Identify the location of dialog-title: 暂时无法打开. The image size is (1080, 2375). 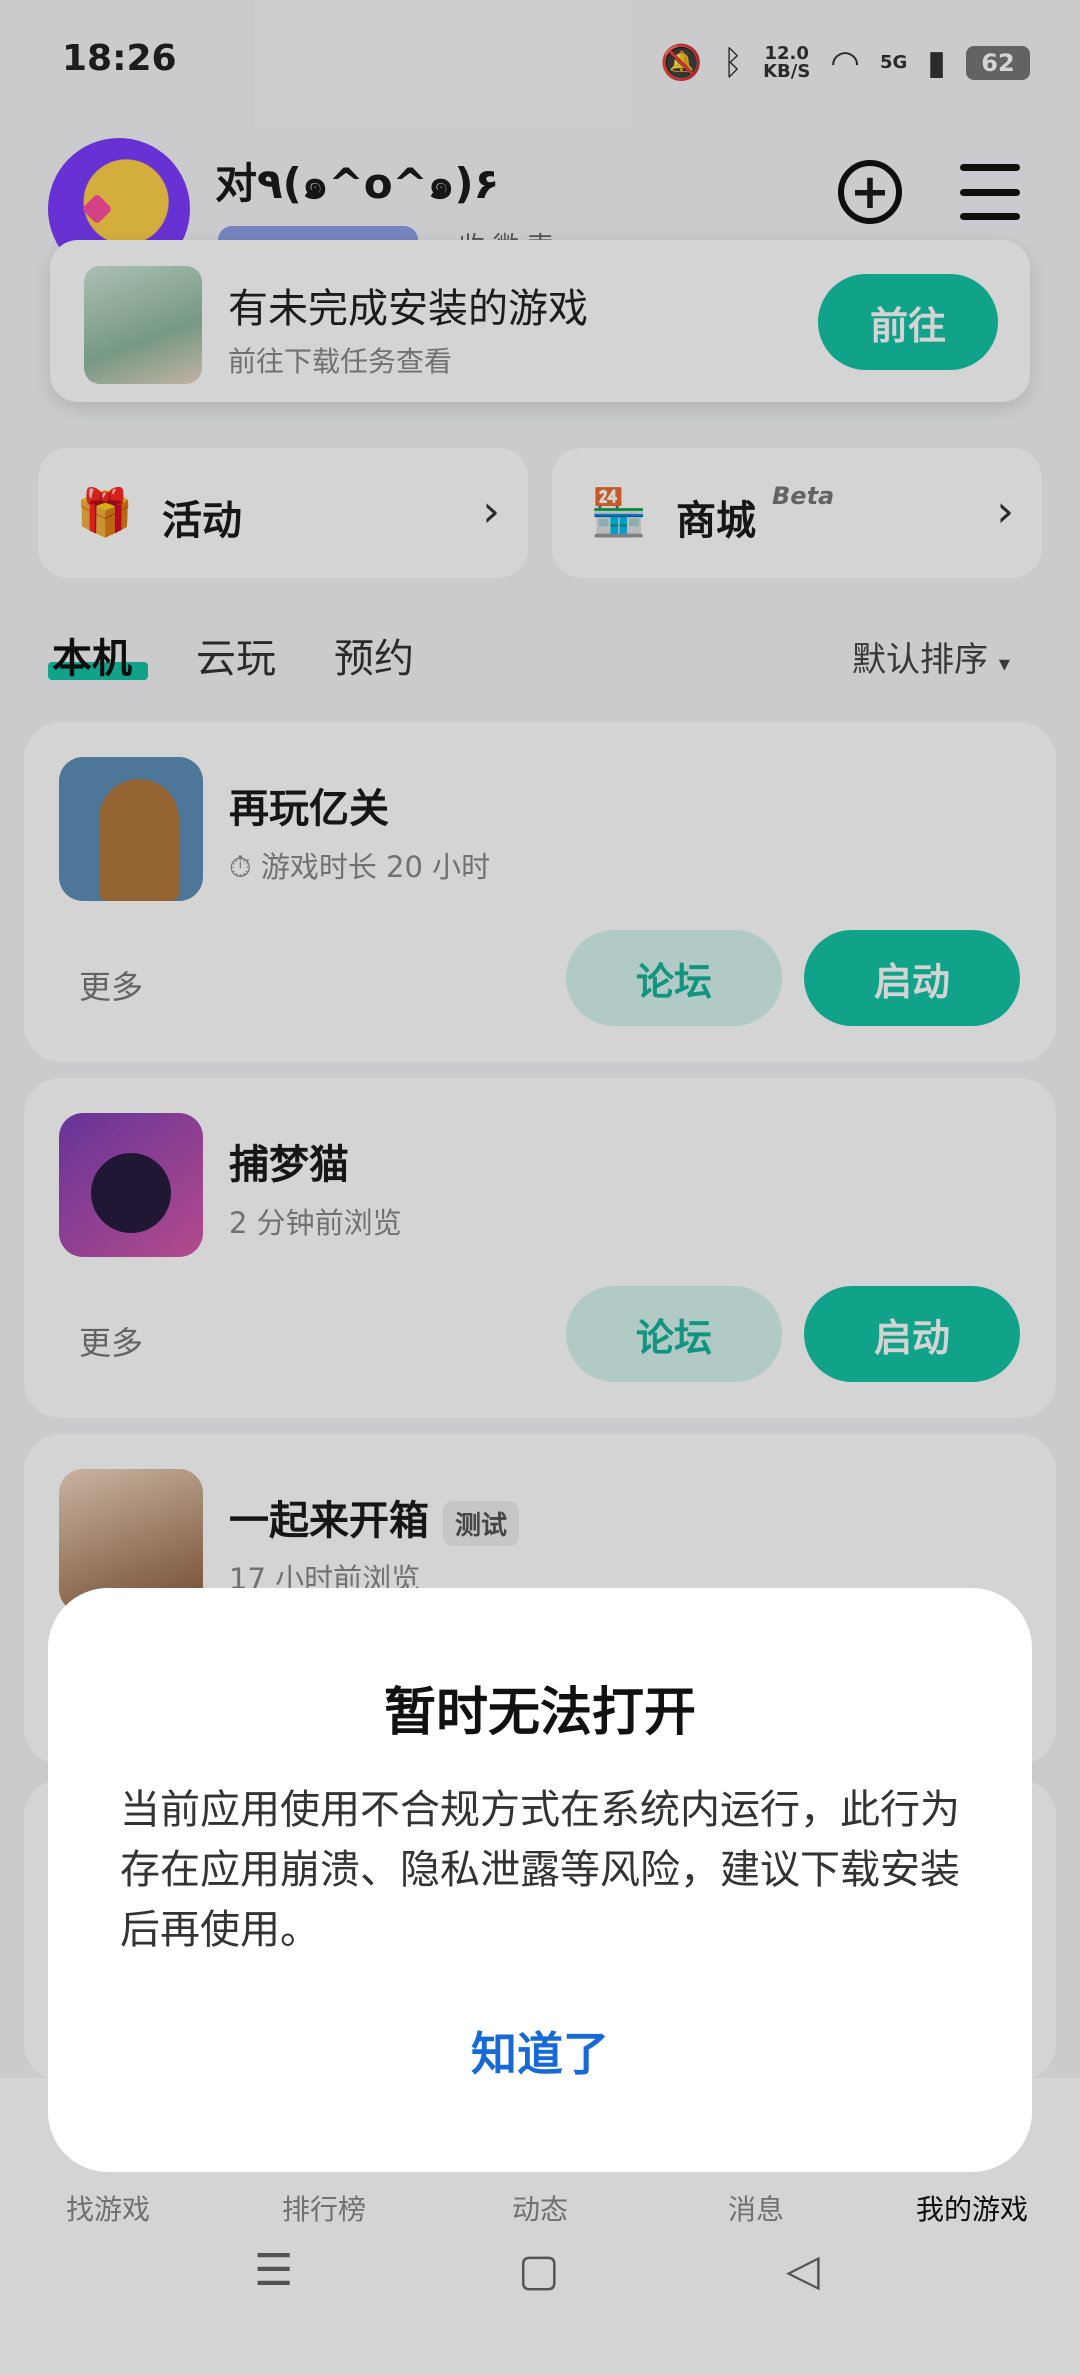
(539, 1713).